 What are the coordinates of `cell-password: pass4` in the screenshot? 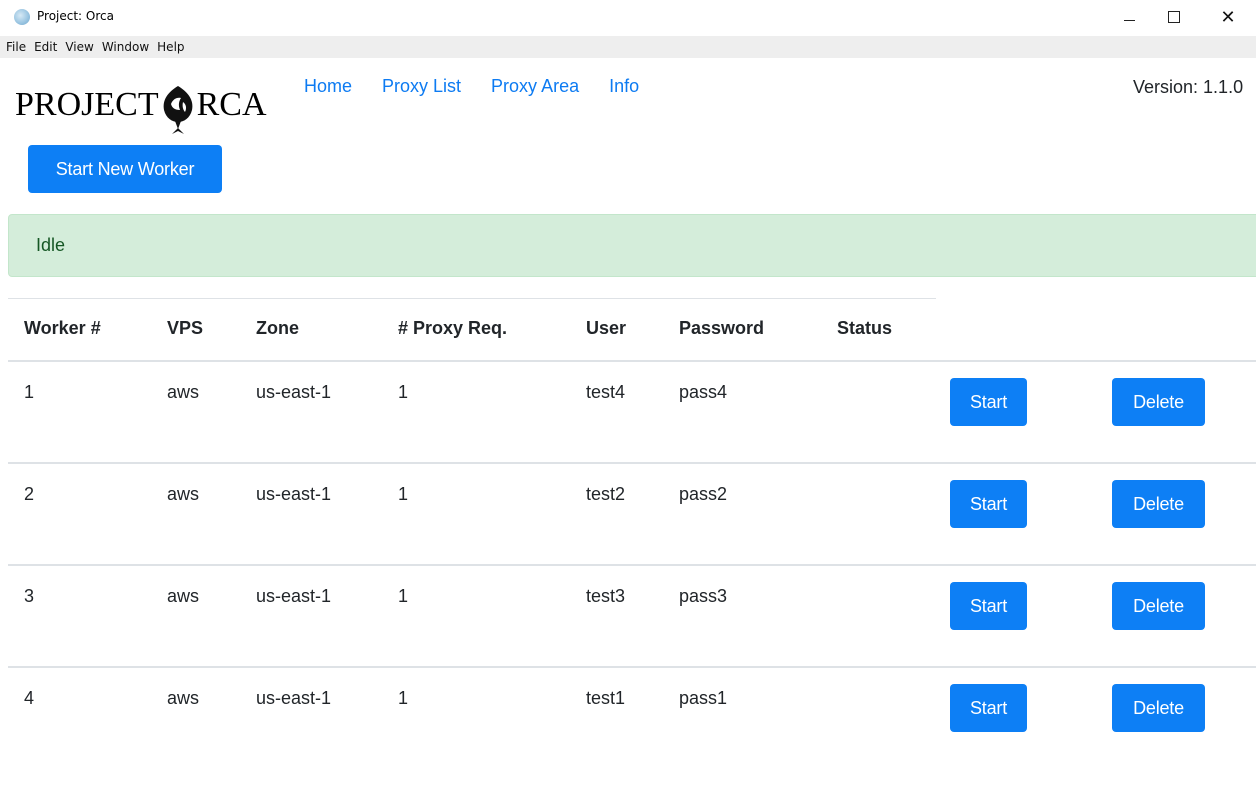 It's located at (703, 392).